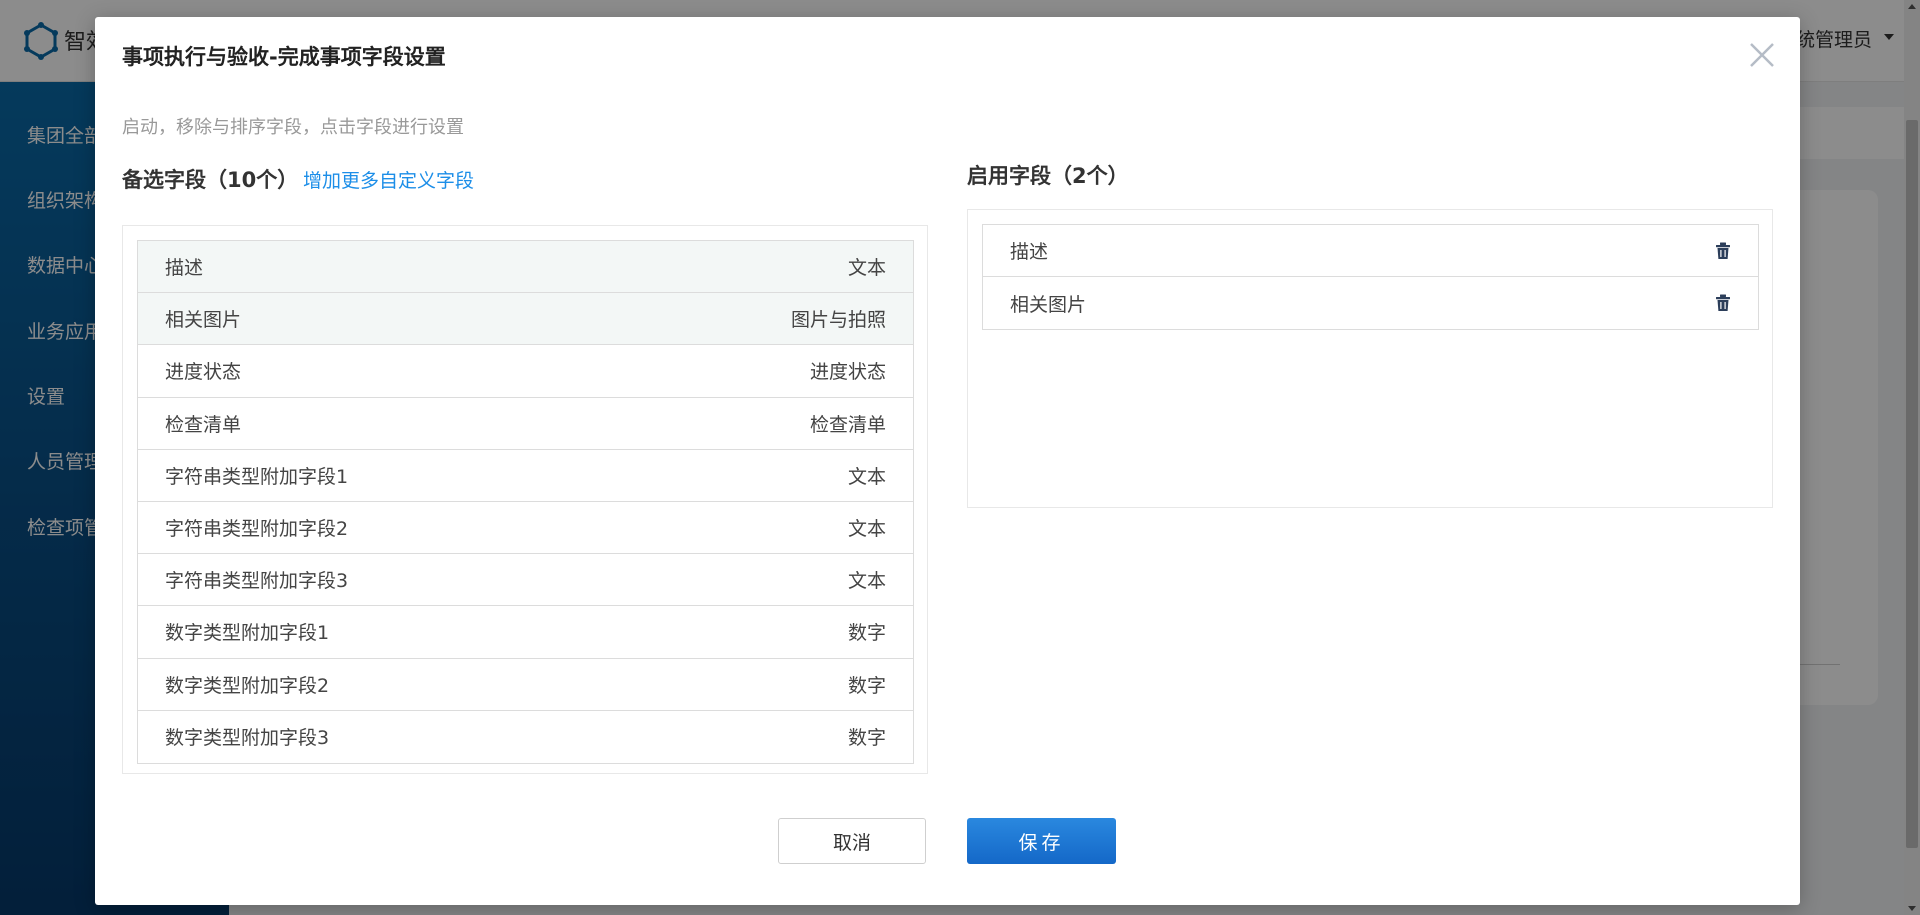  I want to click on field-name: 字符串类型附加字段2, so click(257, 529).